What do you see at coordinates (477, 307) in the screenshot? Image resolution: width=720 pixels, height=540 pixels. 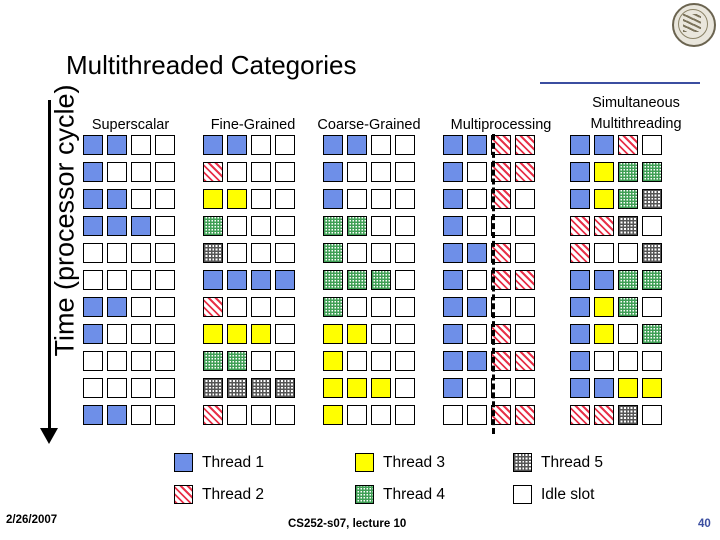 I see `cell-multiprocessing-r6-c1` at bounding box center [477, 307].